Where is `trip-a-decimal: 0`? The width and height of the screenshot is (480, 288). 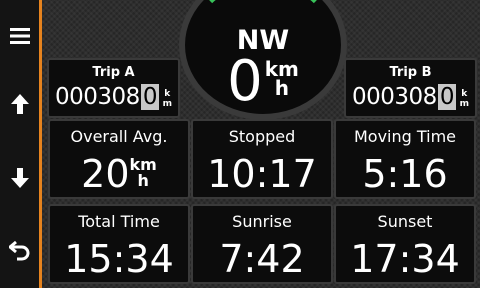 trip-a-decimal: 0 is located at coordinates (149, 97).